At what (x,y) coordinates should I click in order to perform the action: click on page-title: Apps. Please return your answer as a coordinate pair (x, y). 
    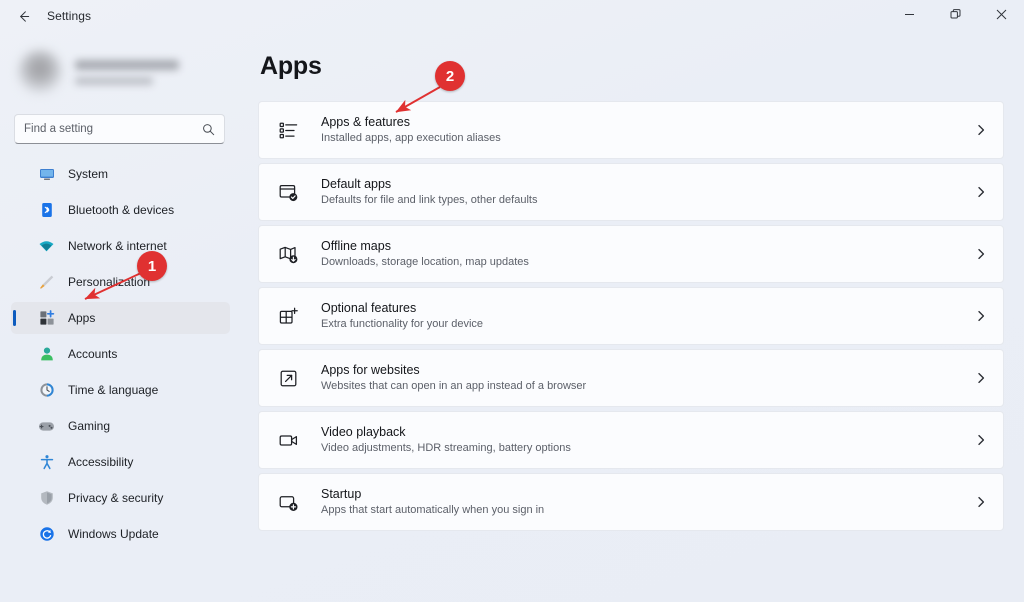
    Looking at the image, I should click on (291, 66).